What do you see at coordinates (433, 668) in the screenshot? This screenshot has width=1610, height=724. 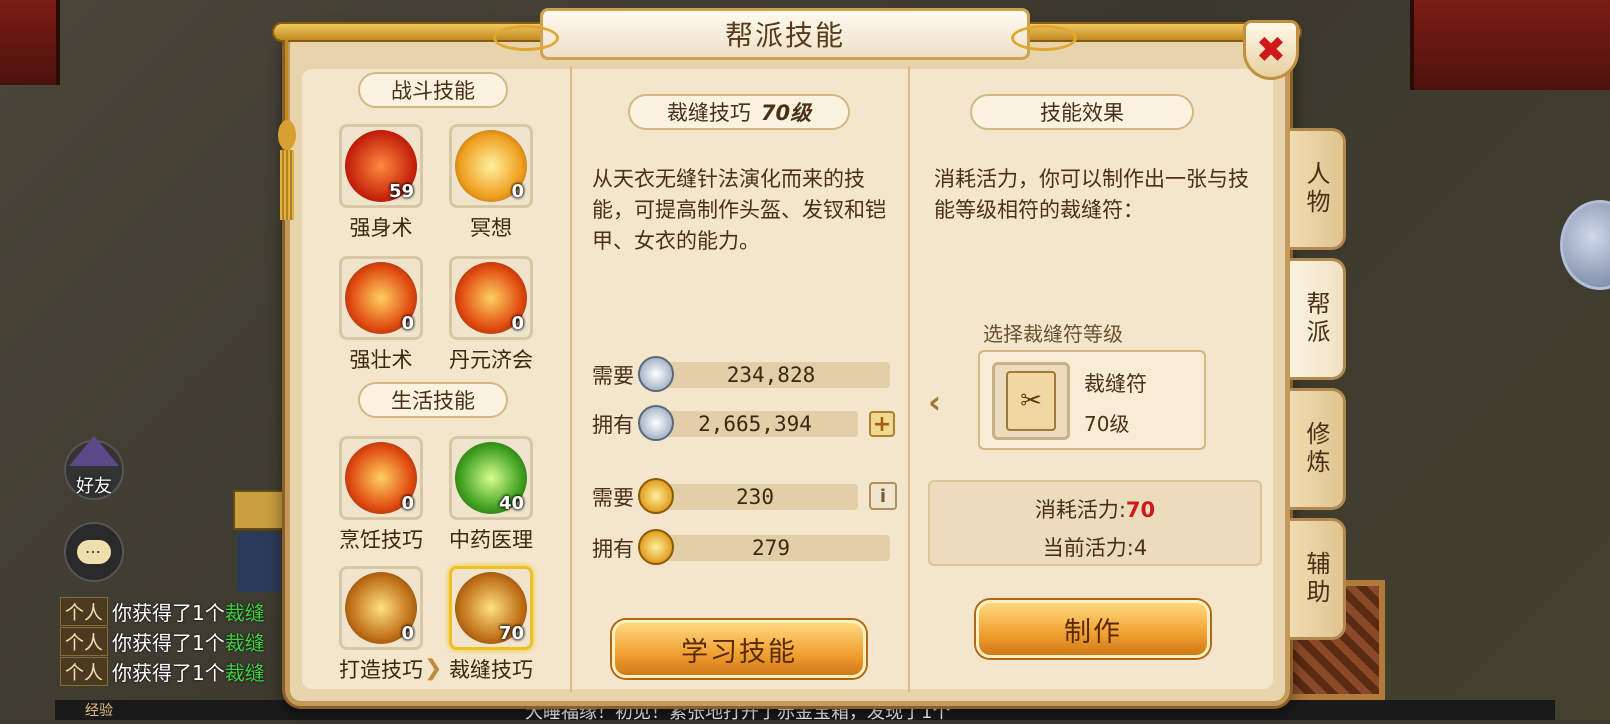 I see `chevron-down-icon: ❯` at bounding box center [433, 668].